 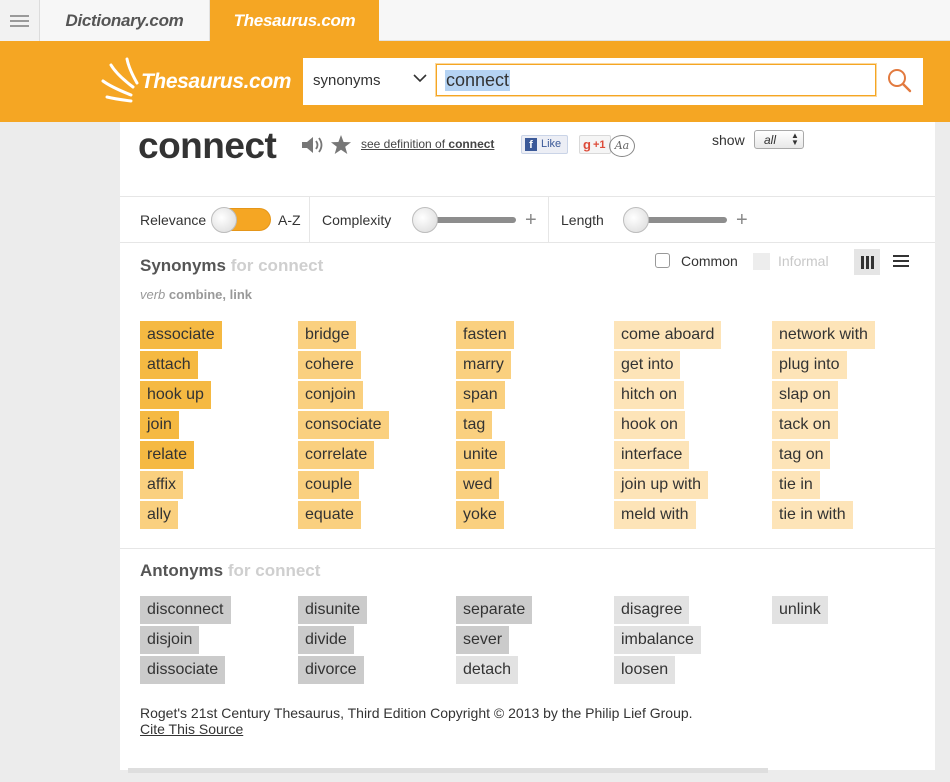 I want to click on thesaurus-logo: Thesaurus.com, so click(x=196, y=80).